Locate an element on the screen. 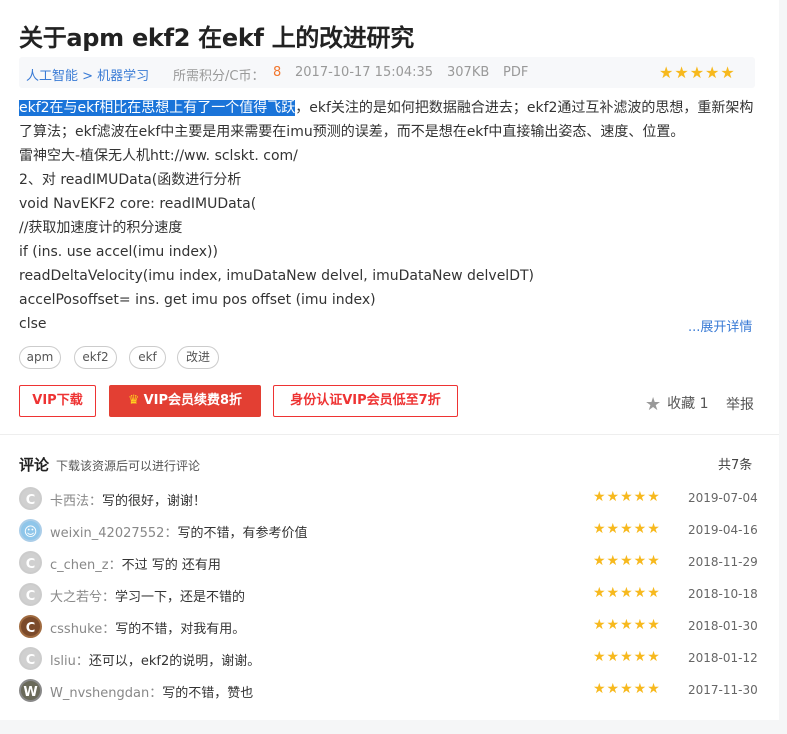 The width and height of the screenshot is (787, 734). comment-user: c_chen_z is located at coordinates (79, 565).